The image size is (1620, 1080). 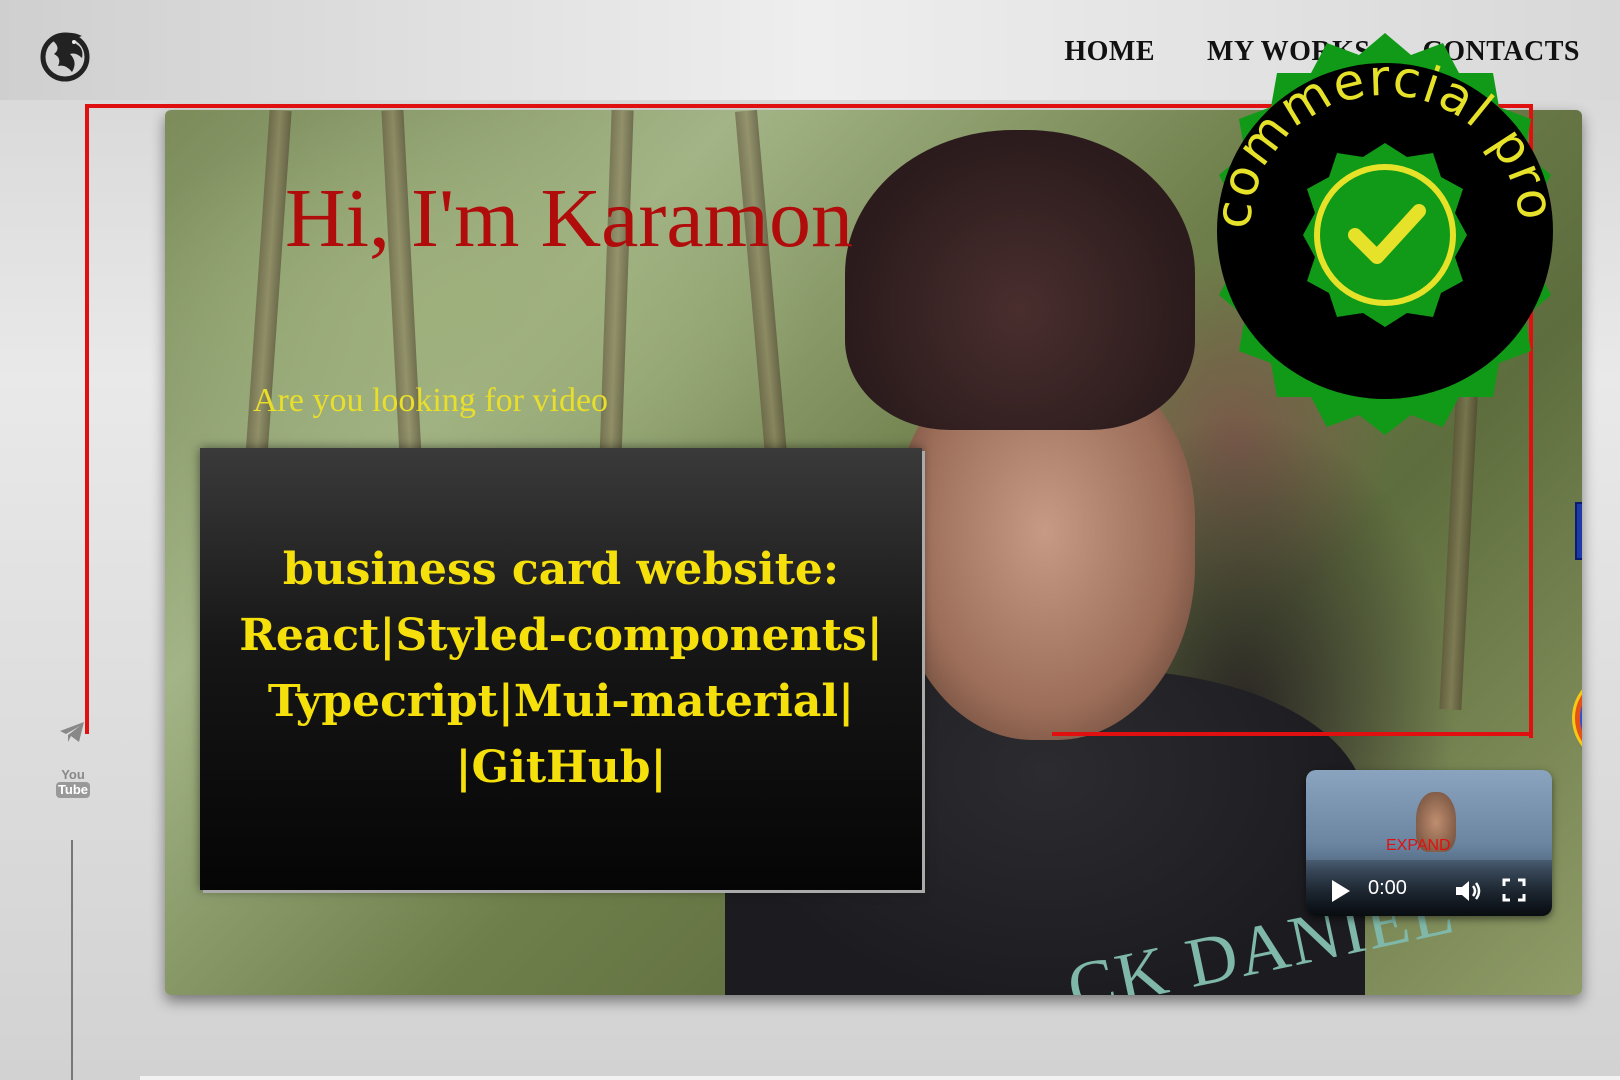 I want to click on background-tree, so click(x=616, y=300).